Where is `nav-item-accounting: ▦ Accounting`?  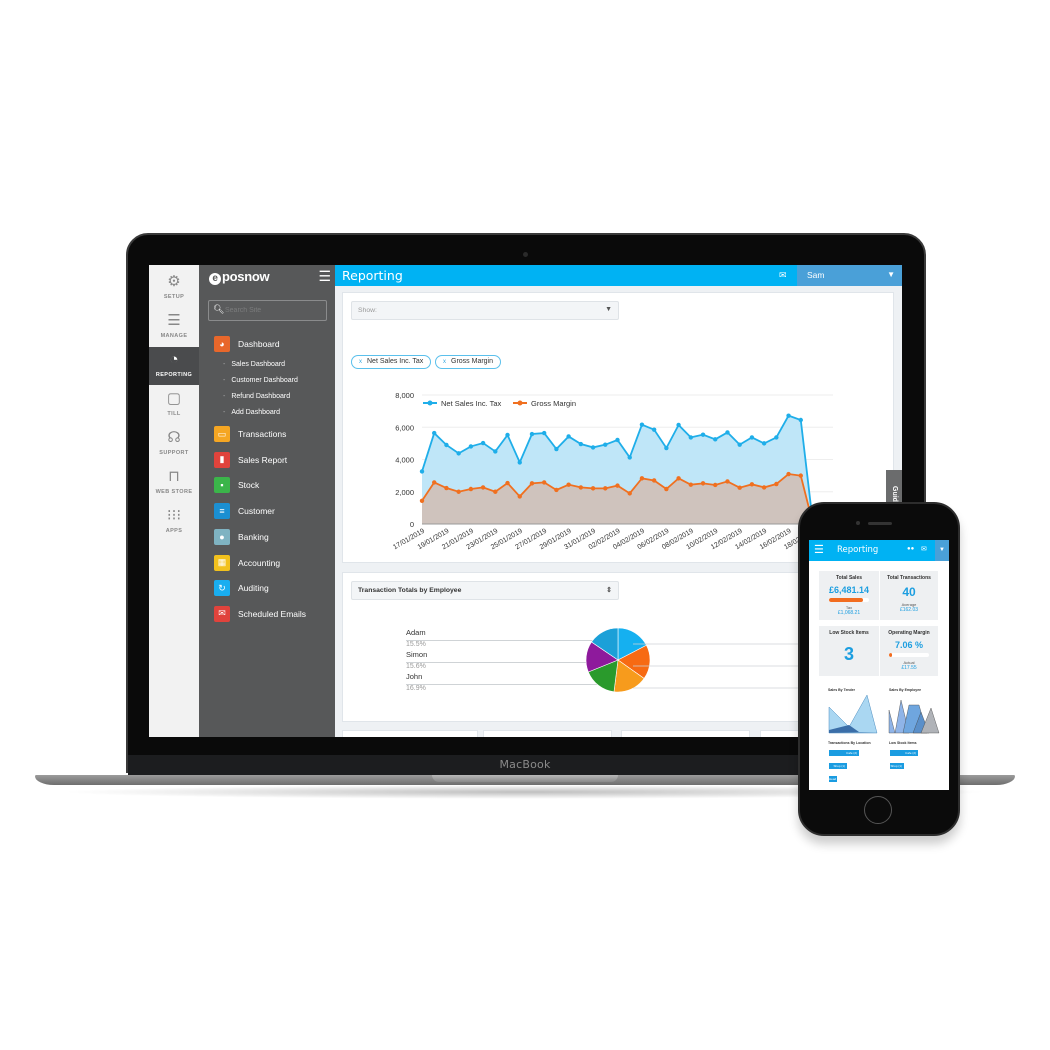 nav-item-accounting: ▦ Accounting is located at coordinates (247, 563).